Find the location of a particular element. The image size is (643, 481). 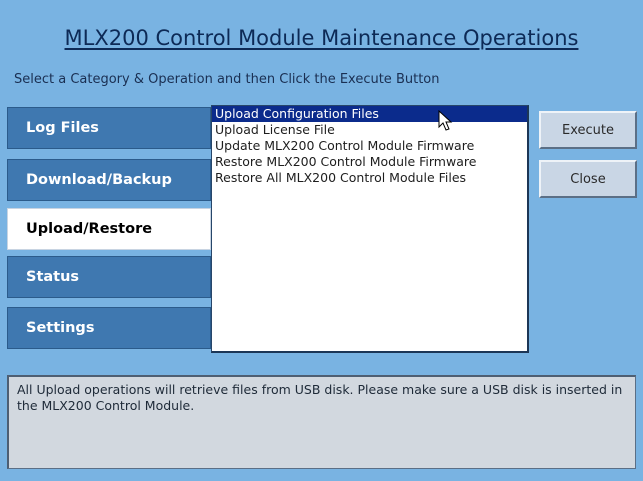

operation-item-restore-all-files: Restore All MLX200 Control Module Files is located at coordinates (369, 178).